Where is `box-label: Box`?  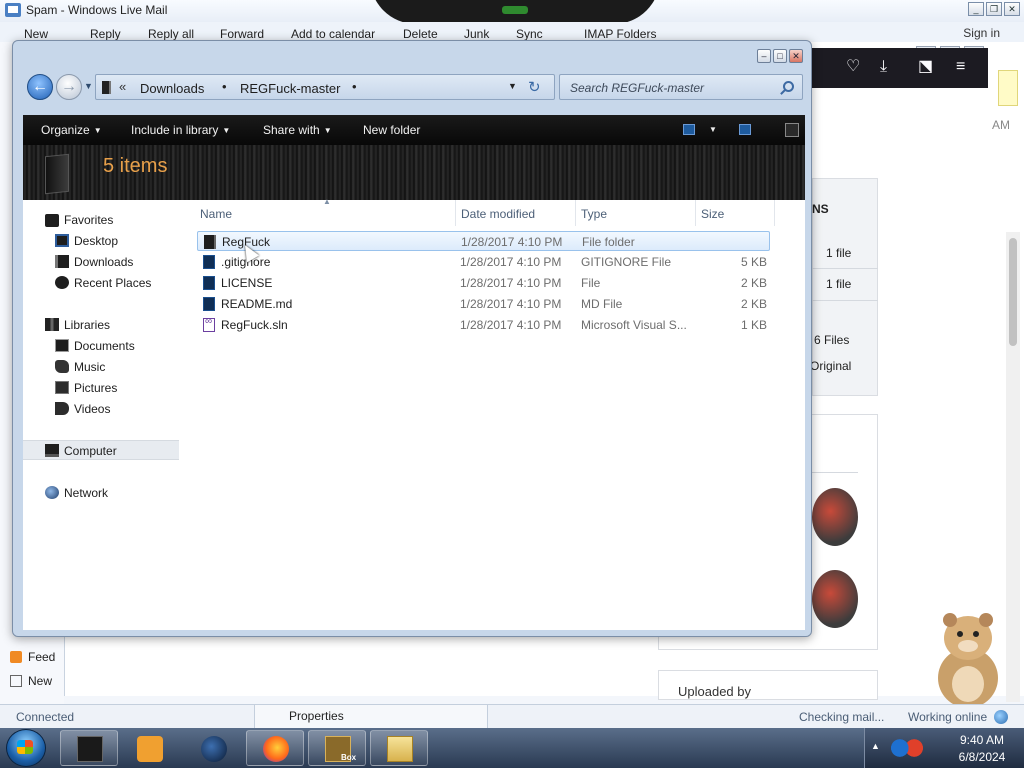
box-label: Box is located at coordinates (349, 757).